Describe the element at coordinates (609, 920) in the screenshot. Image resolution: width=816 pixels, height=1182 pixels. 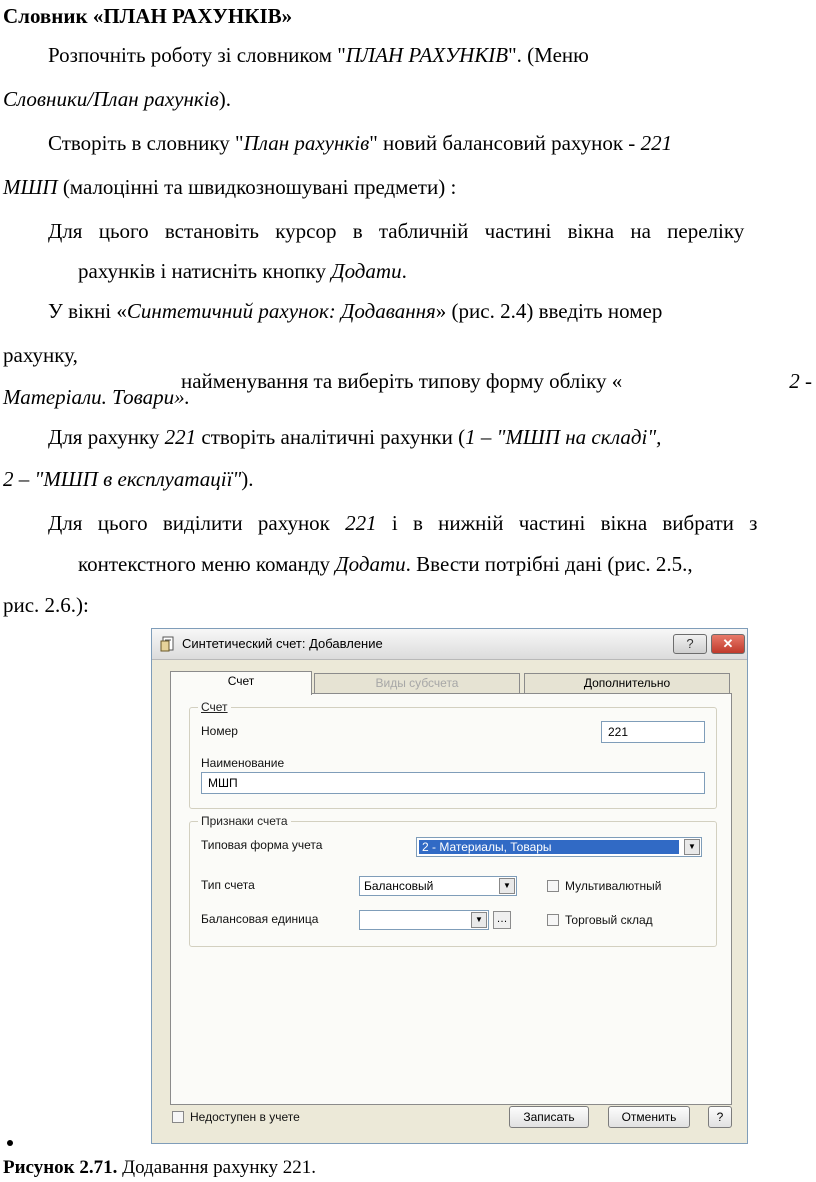
I see `warehouse-label: Торговый склад` at that location.